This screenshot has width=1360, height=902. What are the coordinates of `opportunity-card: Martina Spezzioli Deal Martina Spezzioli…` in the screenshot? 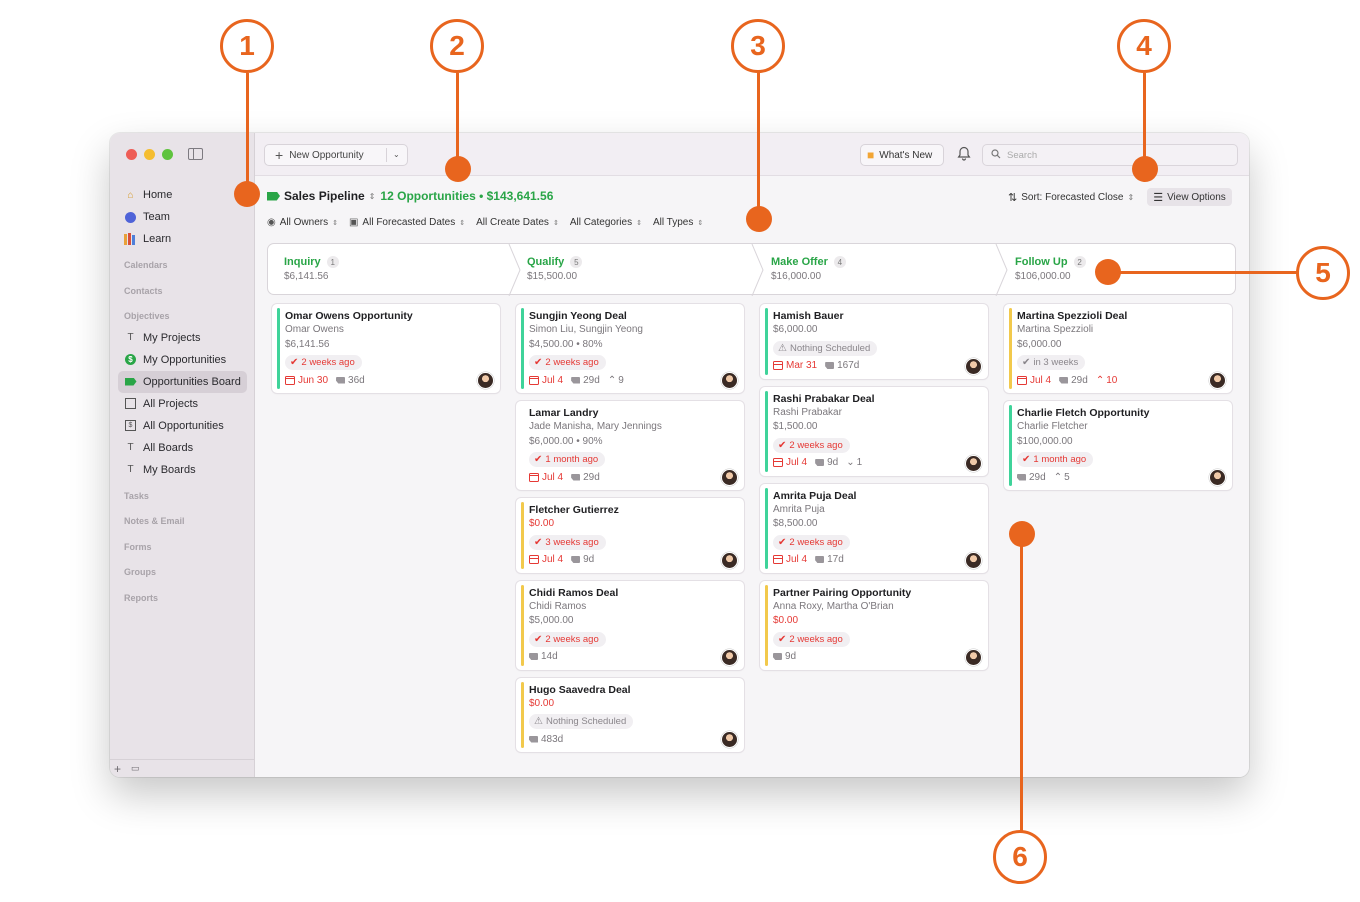 It's located at (1118, 348).